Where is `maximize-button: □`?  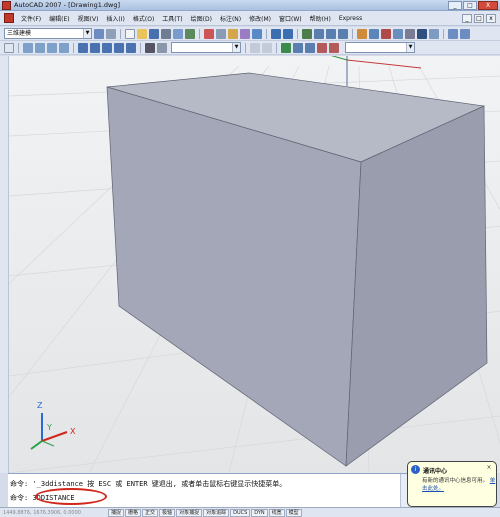
maximize-button: □ is located at coordinates (470, 5).